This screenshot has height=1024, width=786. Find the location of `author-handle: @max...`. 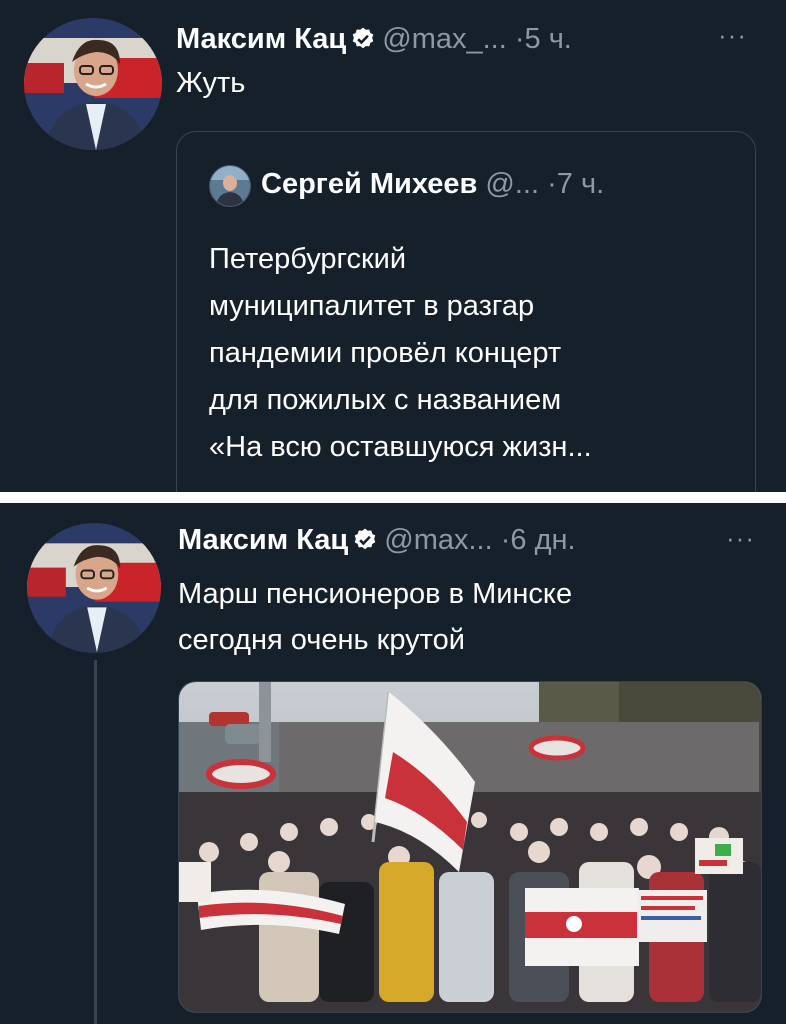

author-handle: @max... is located at coordinates (438, 540).